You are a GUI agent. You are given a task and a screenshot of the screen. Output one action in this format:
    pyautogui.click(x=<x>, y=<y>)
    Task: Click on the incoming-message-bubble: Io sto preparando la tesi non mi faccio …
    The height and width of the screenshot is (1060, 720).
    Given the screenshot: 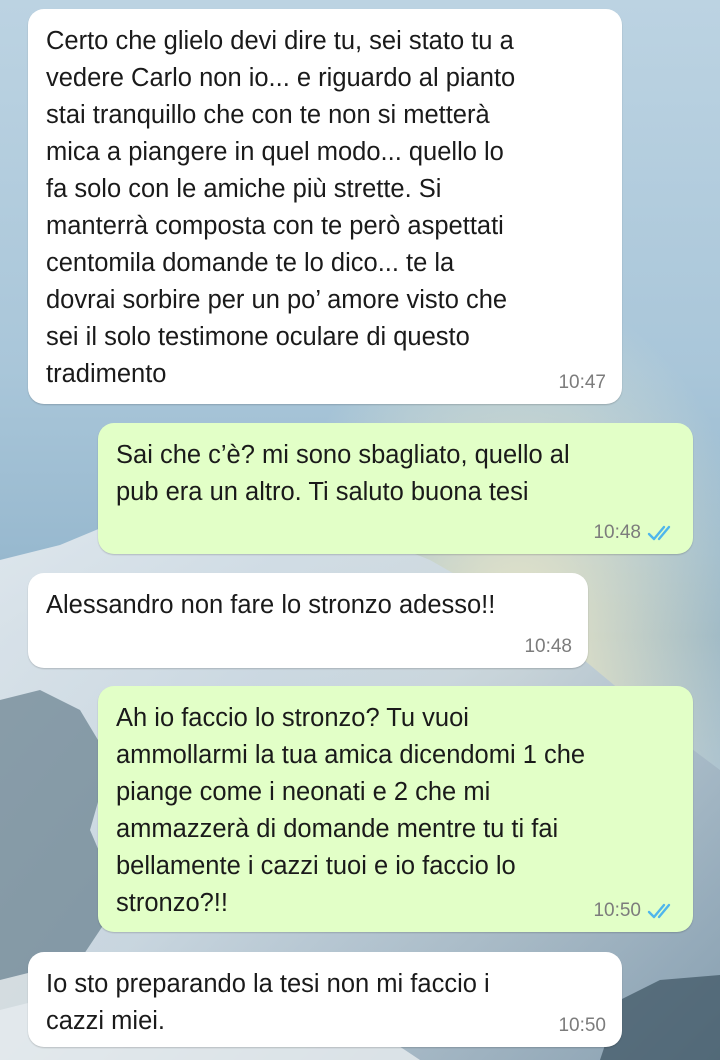 What is the action you would take?
    pyautogui.click(x=325, y=999)
    